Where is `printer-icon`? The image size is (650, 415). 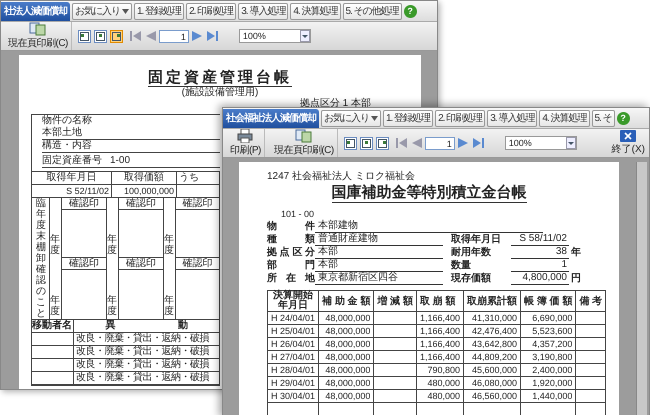
printer-icon is located at coordinates (245, 136).